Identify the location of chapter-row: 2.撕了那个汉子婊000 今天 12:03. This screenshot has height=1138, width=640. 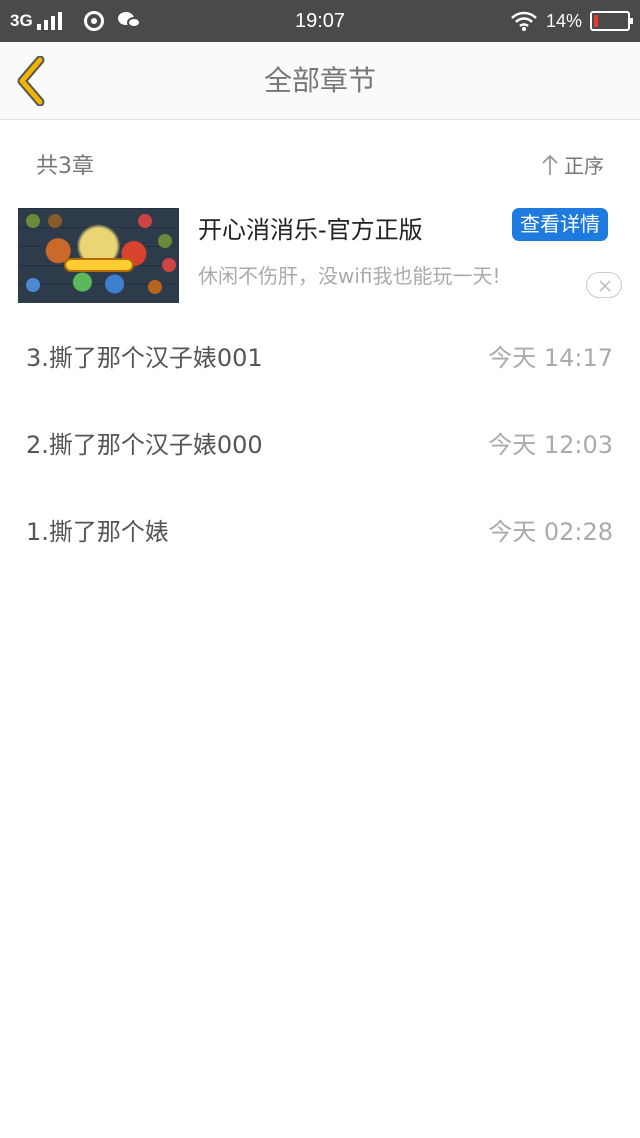
(320, 440).